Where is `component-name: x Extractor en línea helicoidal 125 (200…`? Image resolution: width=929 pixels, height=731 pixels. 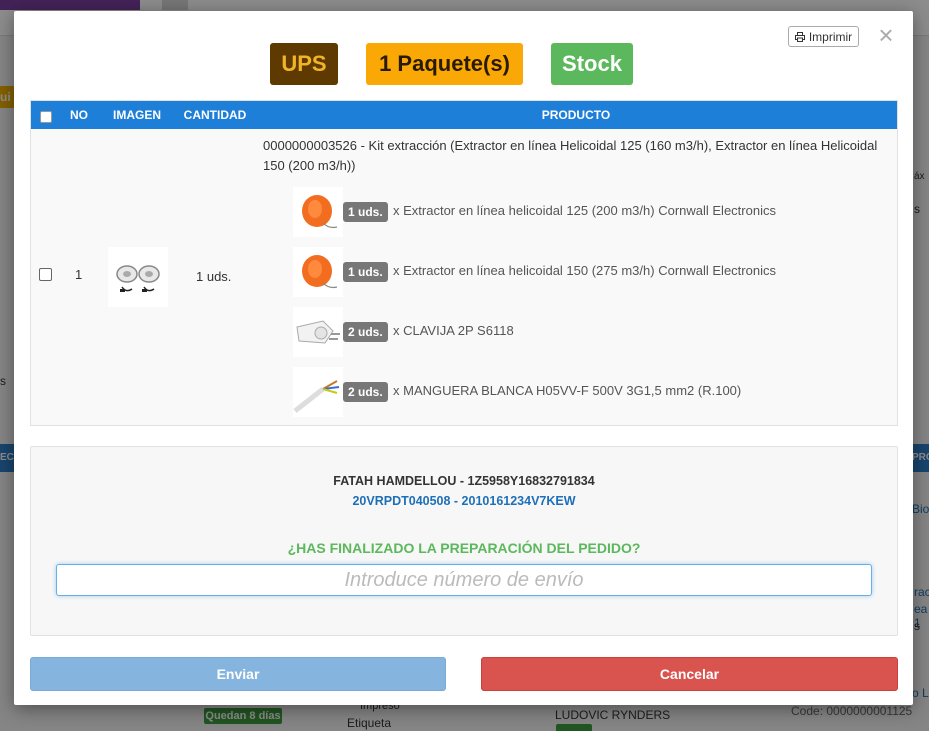 component-name: x Extractor en línea helicoidal 125 (200… is located at coordinates (584, 210).